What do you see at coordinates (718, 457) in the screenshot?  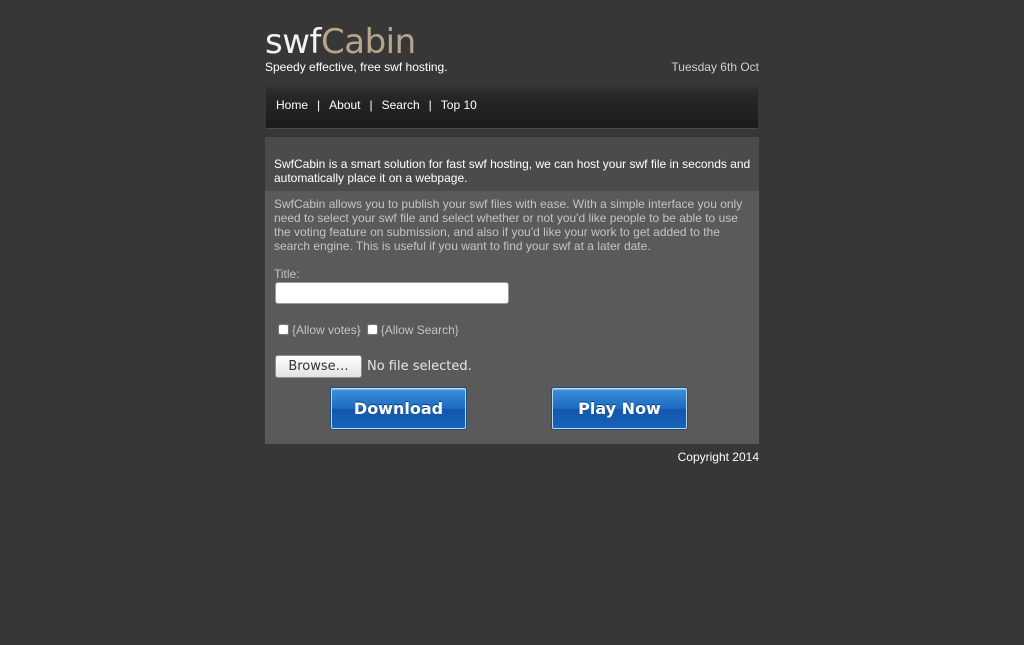 I see `copyright-text: Copyright 2014` at bounding box center [718, 457].